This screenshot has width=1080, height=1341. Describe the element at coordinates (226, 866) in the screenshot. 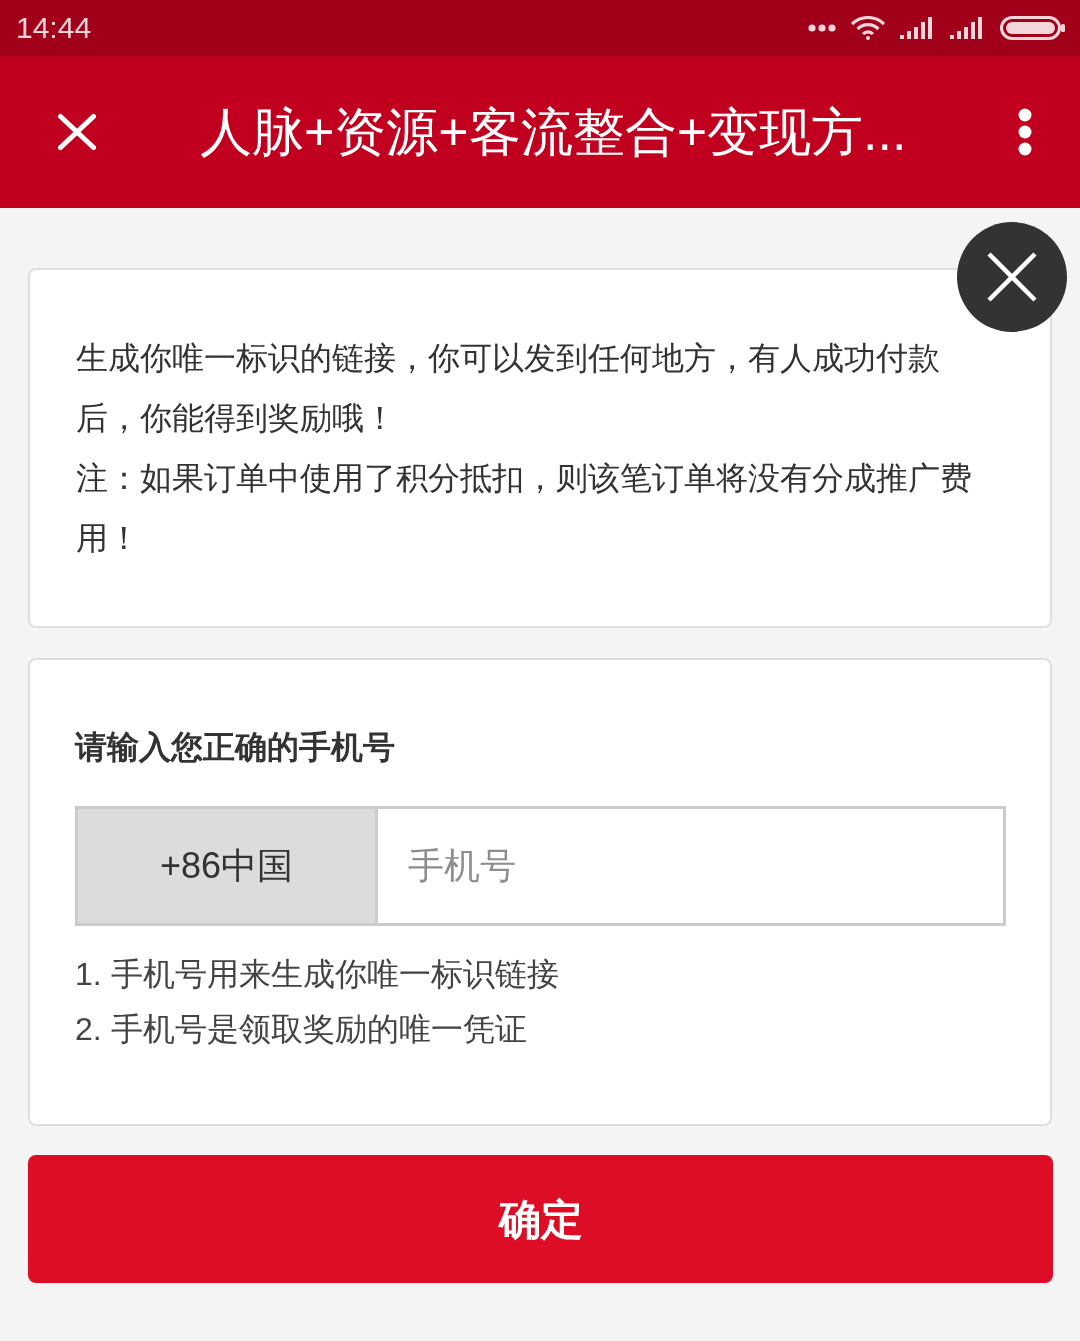

I see `country-code: +86中国` at that location.